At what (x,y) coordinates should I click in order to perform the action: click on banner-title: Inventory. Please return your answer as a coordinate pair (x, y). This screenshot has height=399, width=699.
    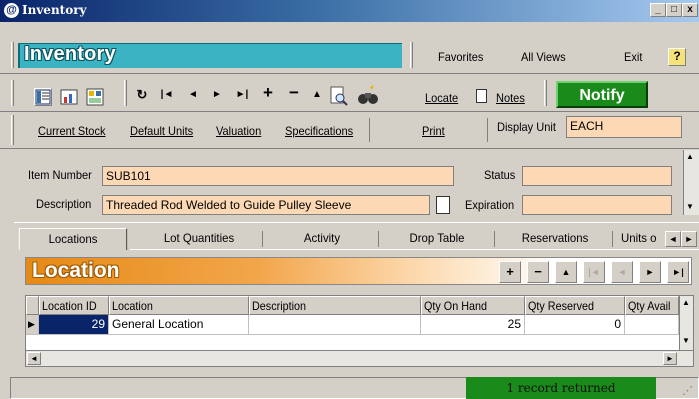
    Looking at the image, I should click on (70, 54).